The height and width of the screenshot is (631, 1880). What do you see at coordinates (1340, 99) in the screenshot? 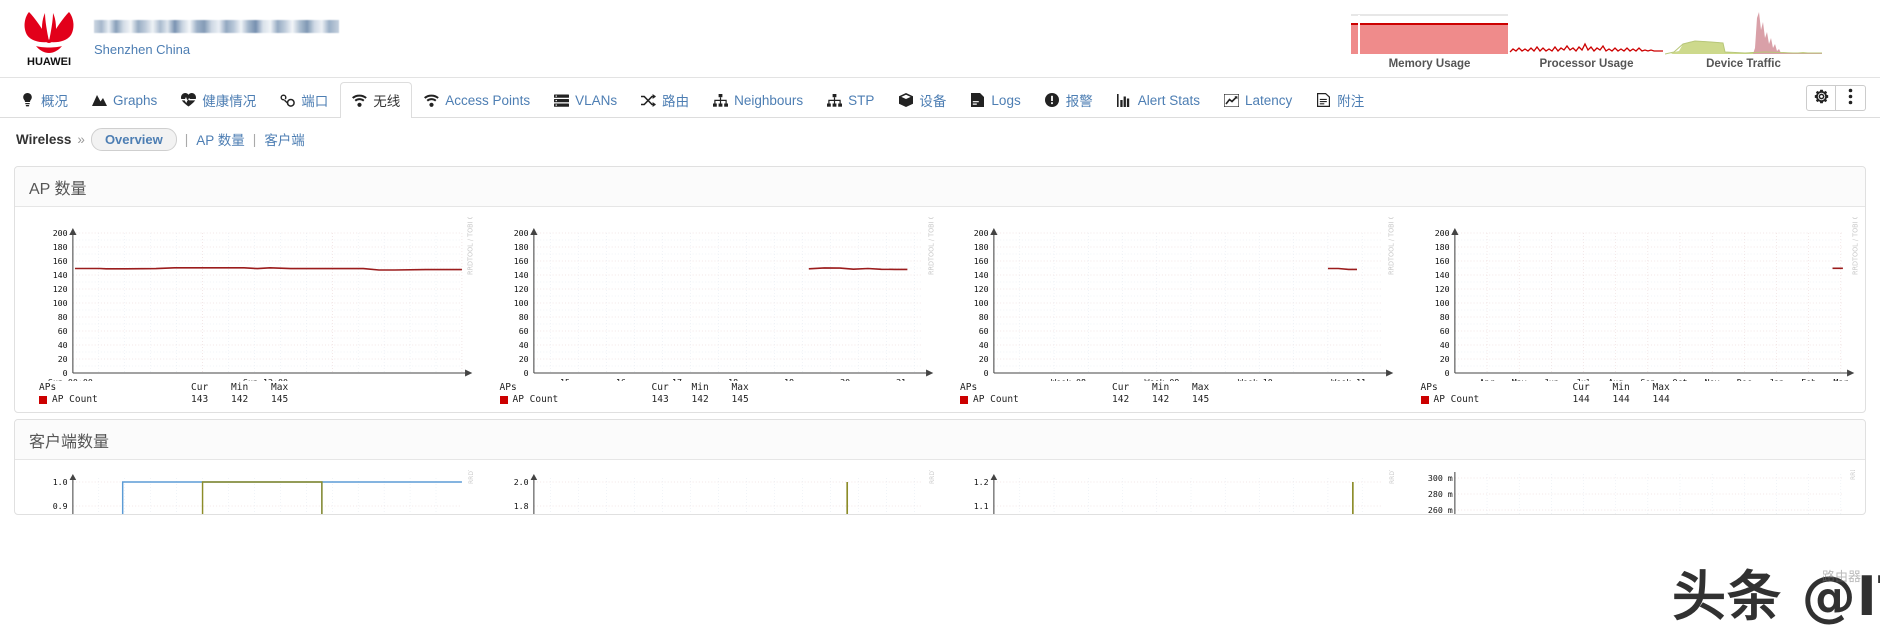
I see `nav-item-notes: 附注` at bounding box center [1340, 99].